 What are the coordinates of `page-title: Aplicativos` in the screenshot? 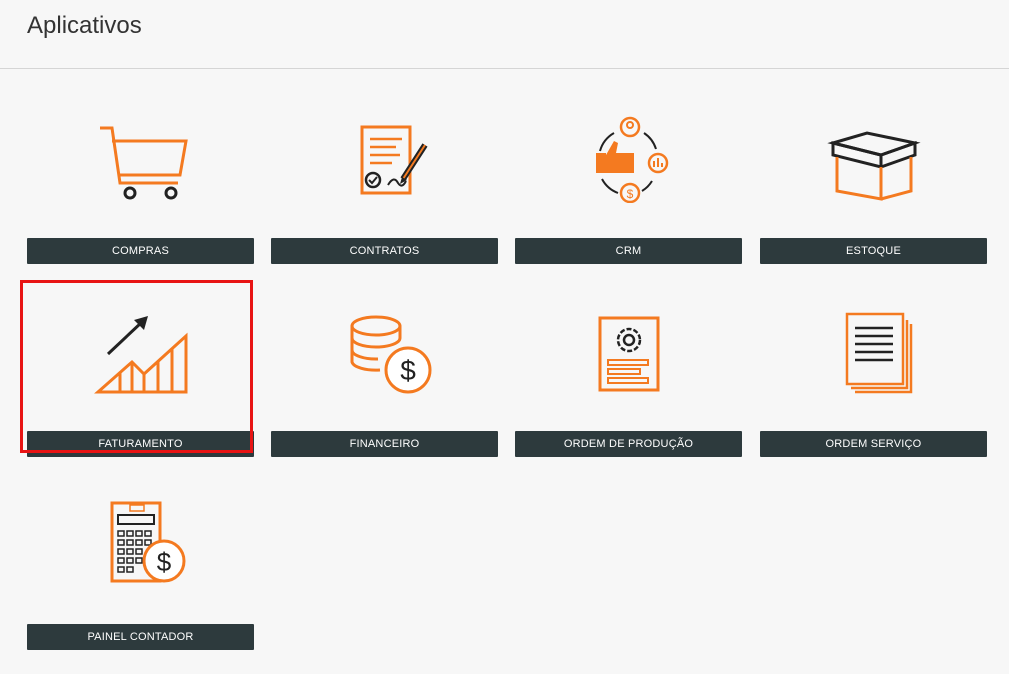 It's located at (84, 25).